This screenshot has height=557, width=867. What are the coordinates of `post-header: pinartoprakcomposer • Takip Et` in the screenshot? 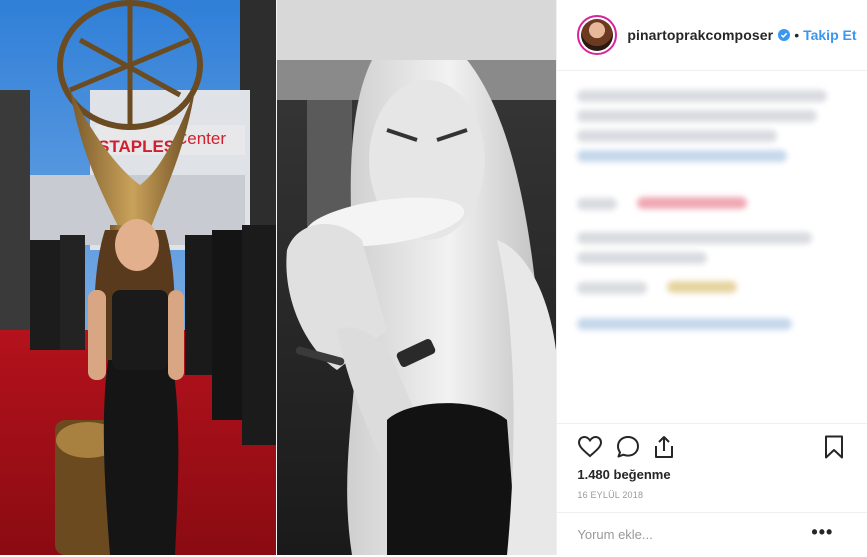 It's located at (712, 35).